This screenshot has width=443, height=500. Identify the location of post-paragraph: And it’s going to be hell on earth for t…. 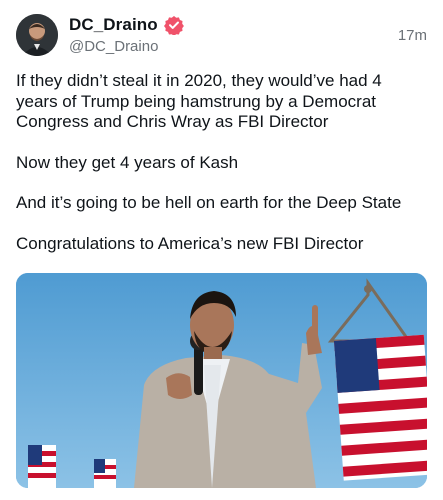
(209, 202).